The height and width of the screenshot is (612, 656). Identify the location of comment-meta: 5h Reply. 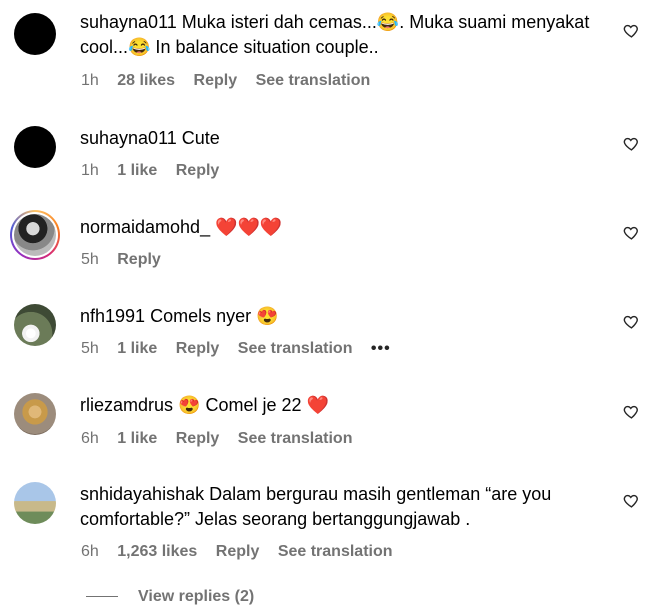
(128, 260).